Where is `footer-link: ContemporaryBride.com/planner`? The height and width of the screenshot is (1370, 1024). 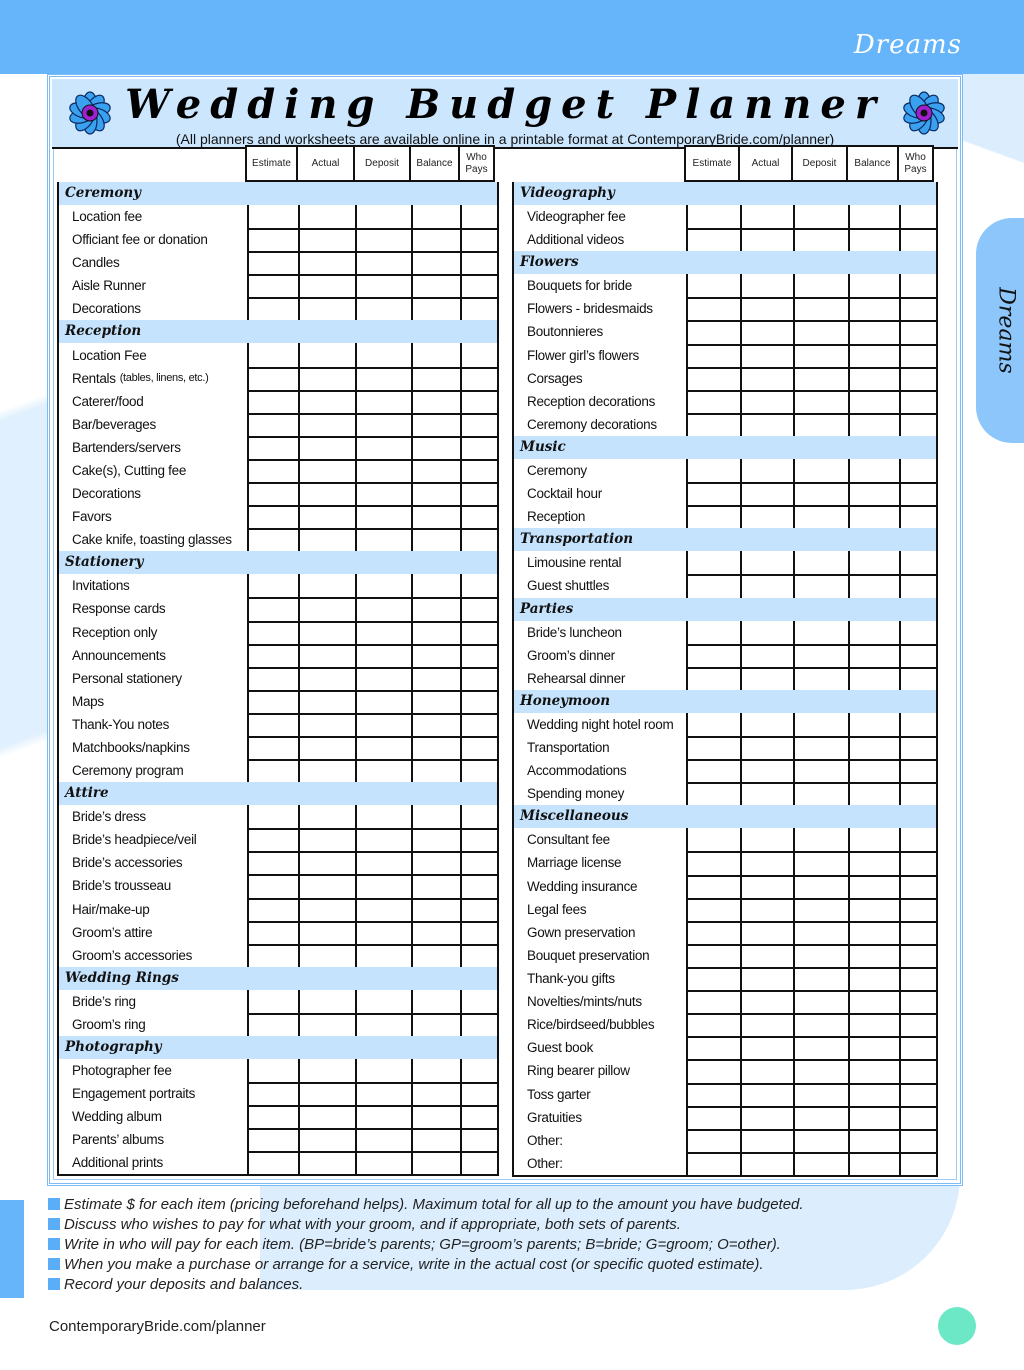 footer-link: ContemporaryBride.com/planner is located at coordinates (157, 1326).